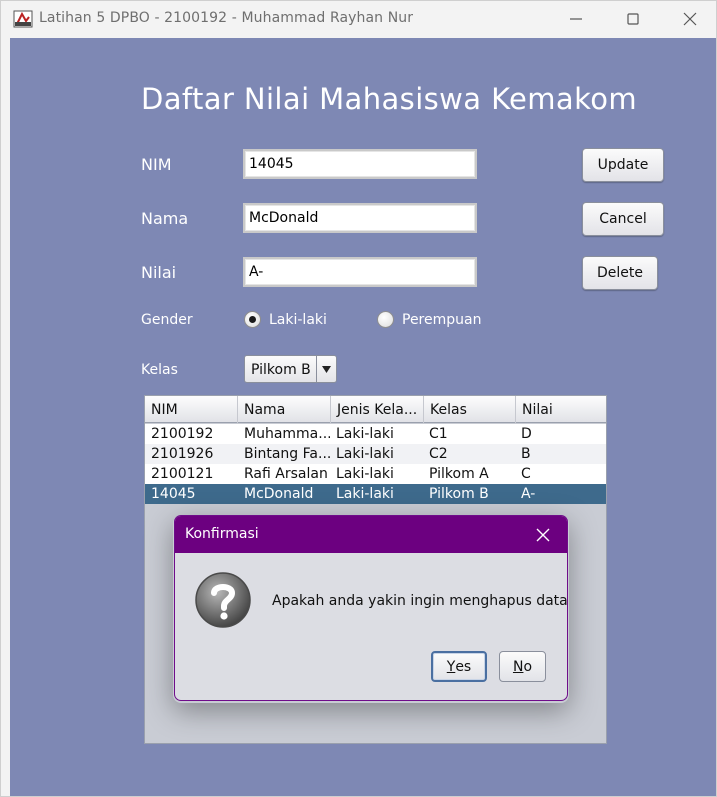 The image size is (717, 797). Describe the element at coordinates (281, 370) in the screenshot. I see `kelas-selected-value: Pilkom B` at that location.